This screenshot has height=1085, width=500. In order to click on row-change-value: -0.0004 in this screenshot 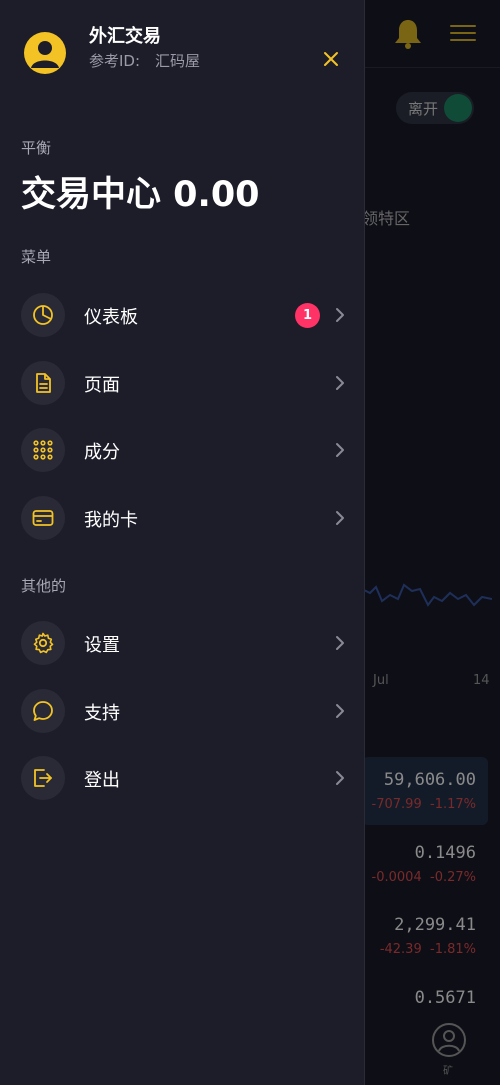, I will do `click(396, 877)`.